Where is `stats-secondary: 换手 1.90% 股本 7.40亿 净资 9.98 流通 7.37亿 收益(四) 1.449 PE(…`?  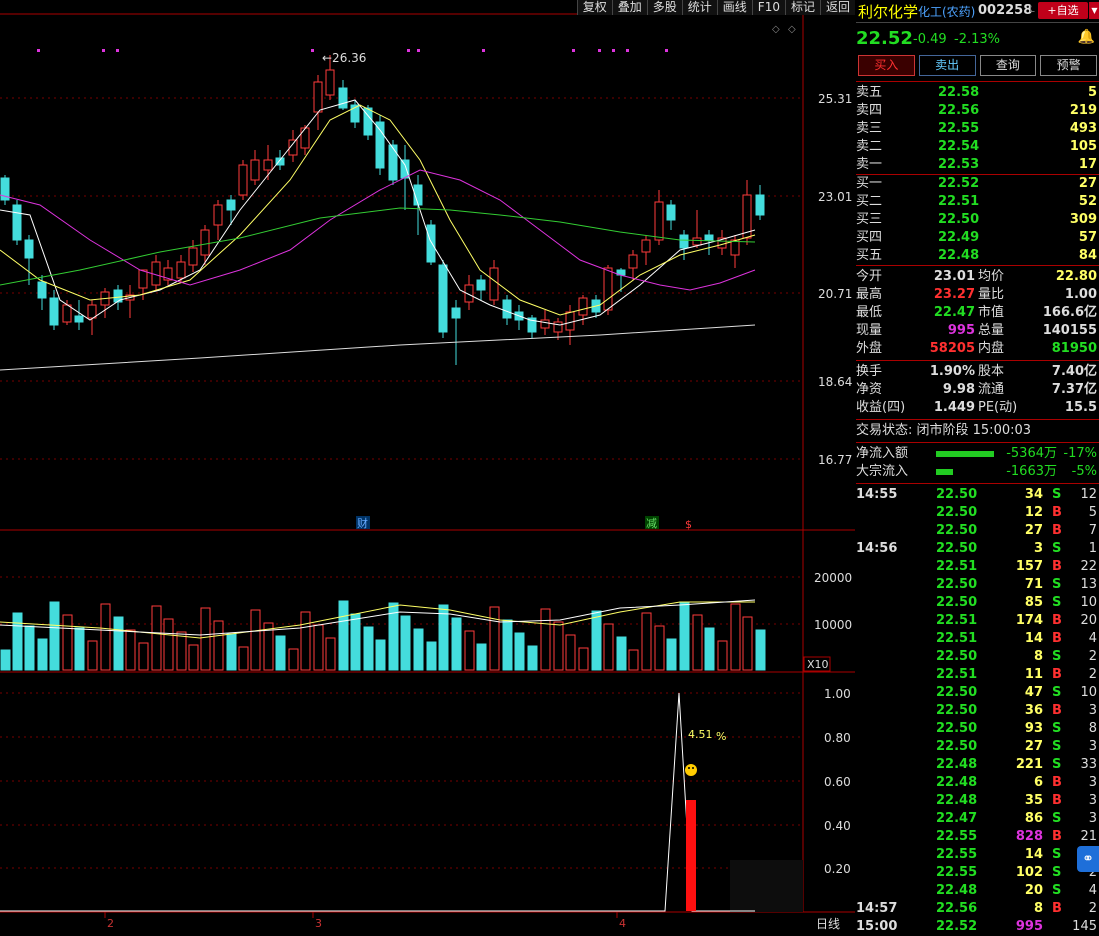
stats-secondary: 换手 1.90% 股本 7.40亿 净资 9.98 流通 7.37亿 收益(四) 1.449 PE(… is located at coordinates (977, 390).